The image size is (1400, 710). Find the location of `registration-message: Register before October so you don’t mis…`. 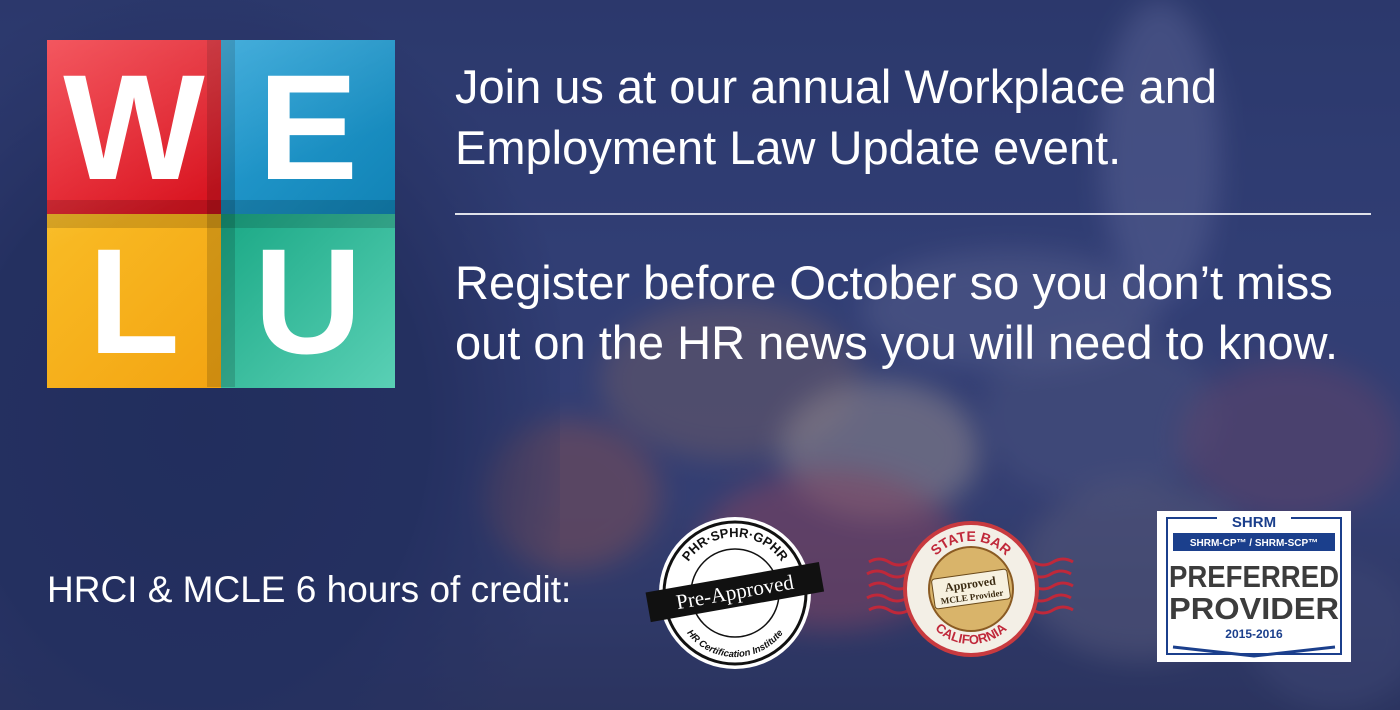

registration-message: Register before October so you don’t mis… is located at coordinates (897, 312).